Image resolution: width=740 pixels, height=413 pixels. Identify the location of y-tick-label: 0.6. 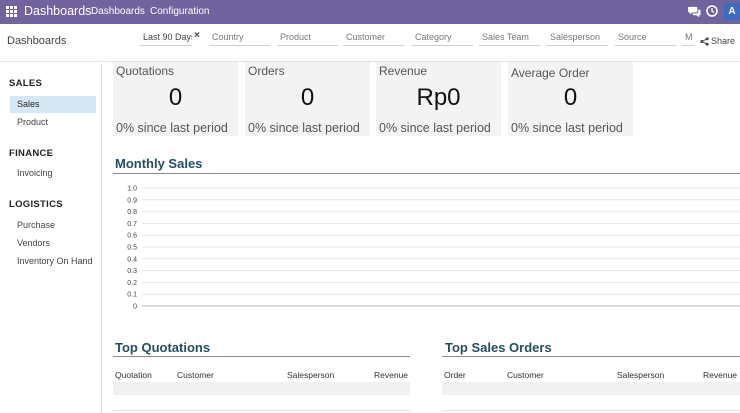
(132, 236).